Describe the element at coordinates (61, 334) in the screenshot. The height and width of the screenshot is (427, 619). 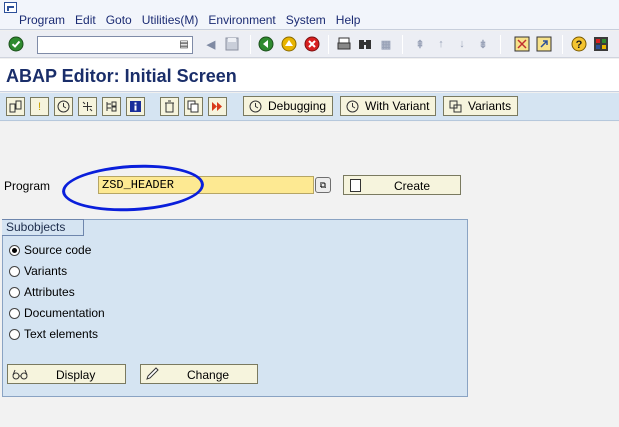
I see `radio-text-elements-label: Text elements` at that location.